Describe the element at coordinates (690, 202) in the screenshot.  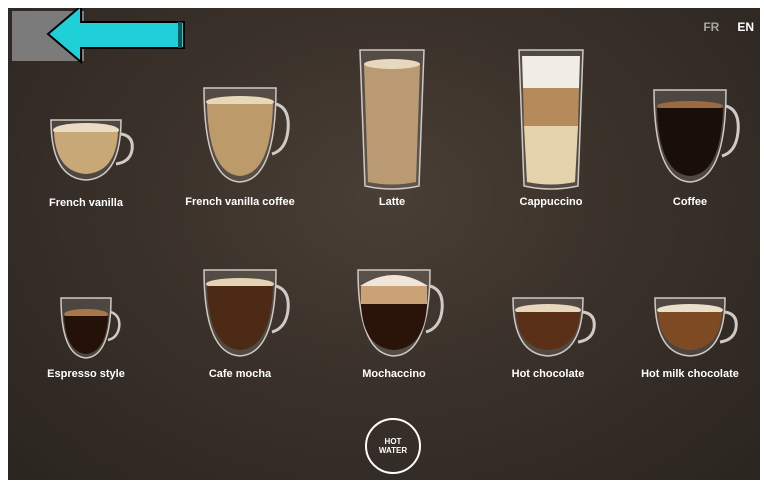
I see `drink-label: Coffee` at that location.